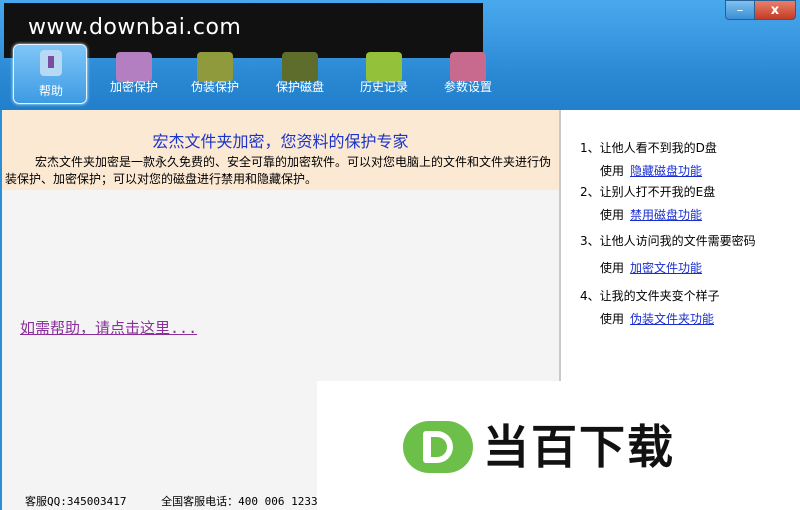 Image resolution: width=800 pixels, height=510 pixels. Describe the element at coordinates (133, 87) in the screenshot. I see `toolbar-label: 加密保护` at that location.